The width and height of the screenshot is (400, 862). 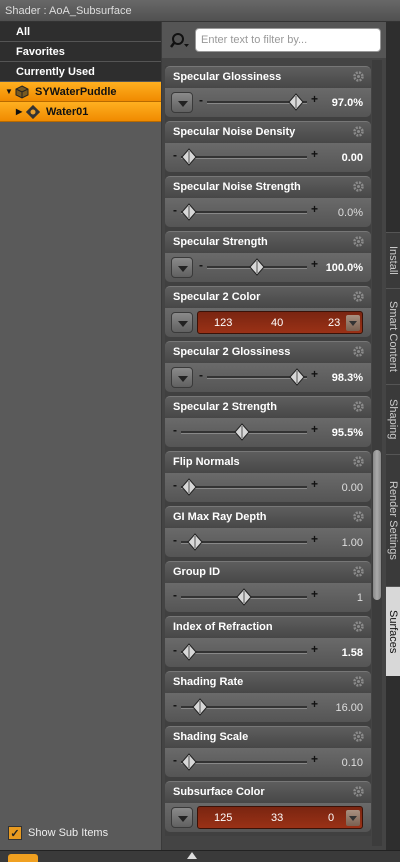 I want to click on bottom-pane-tab, so click(x=23, y=858).